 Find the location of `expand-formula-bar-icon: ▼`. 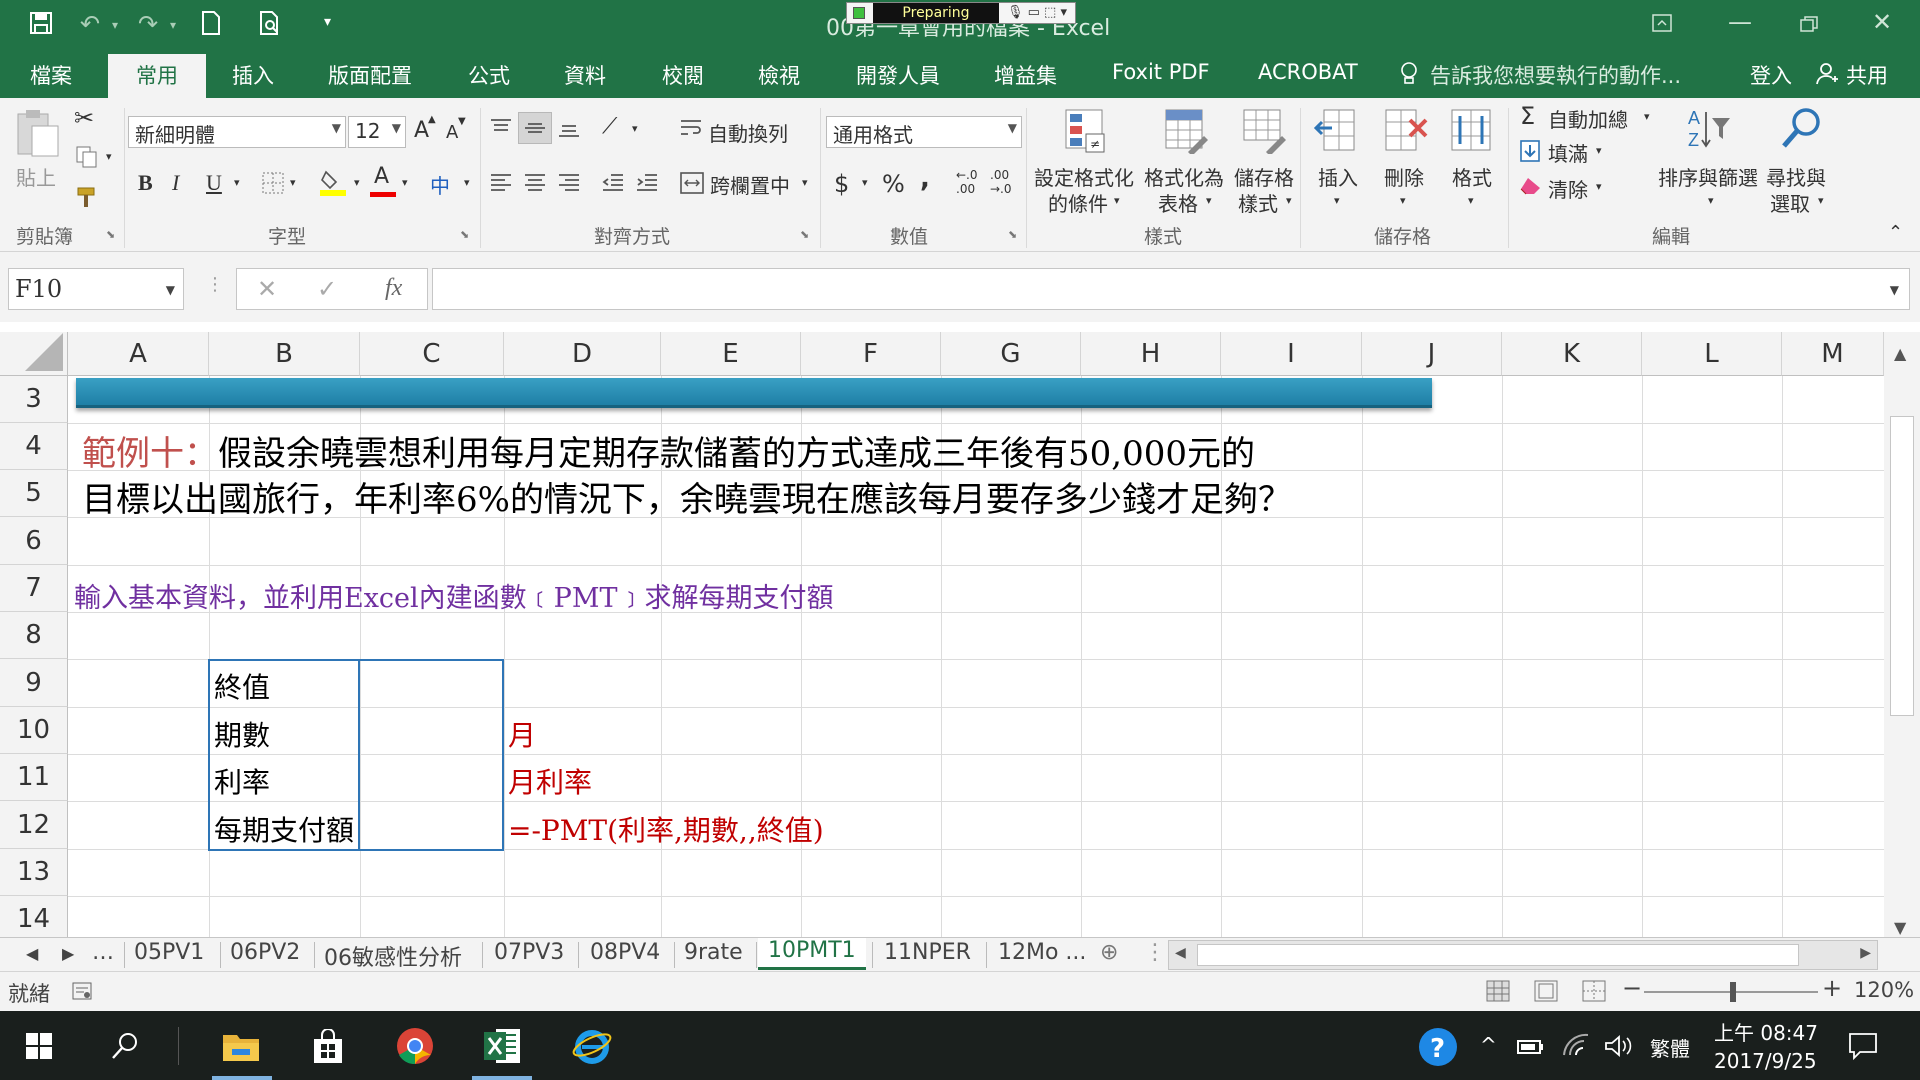

expand-formula-bar-icon: ▼ is located at coordinates (1894, 290).